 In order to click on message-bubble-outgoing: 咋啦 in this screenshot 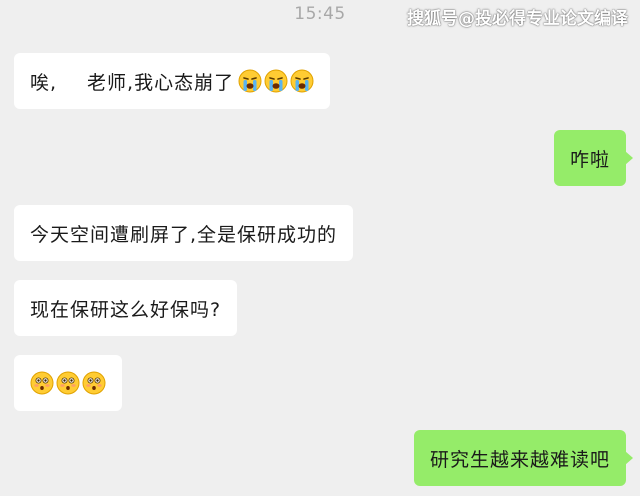, I will do `click(593, 158)`.